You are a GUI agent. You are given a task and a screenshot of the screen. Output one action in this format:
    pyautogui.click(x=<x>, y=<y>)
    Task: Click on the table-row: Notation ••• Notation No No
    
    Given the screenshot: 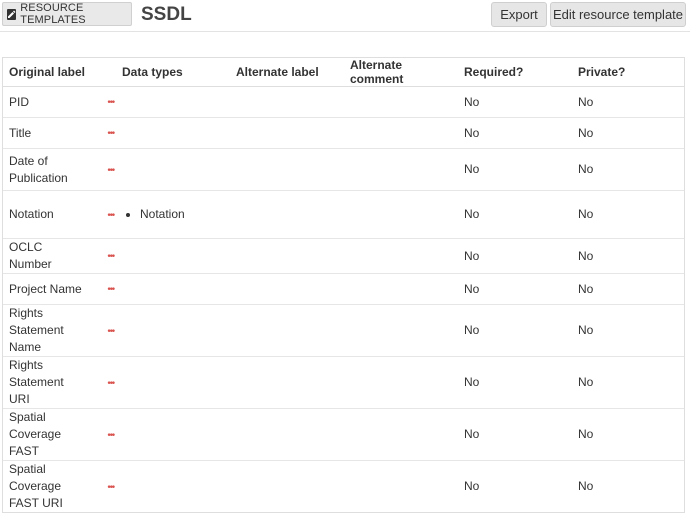 What is the action you would take?
    pyautogui.click(x=343, y=214)
    